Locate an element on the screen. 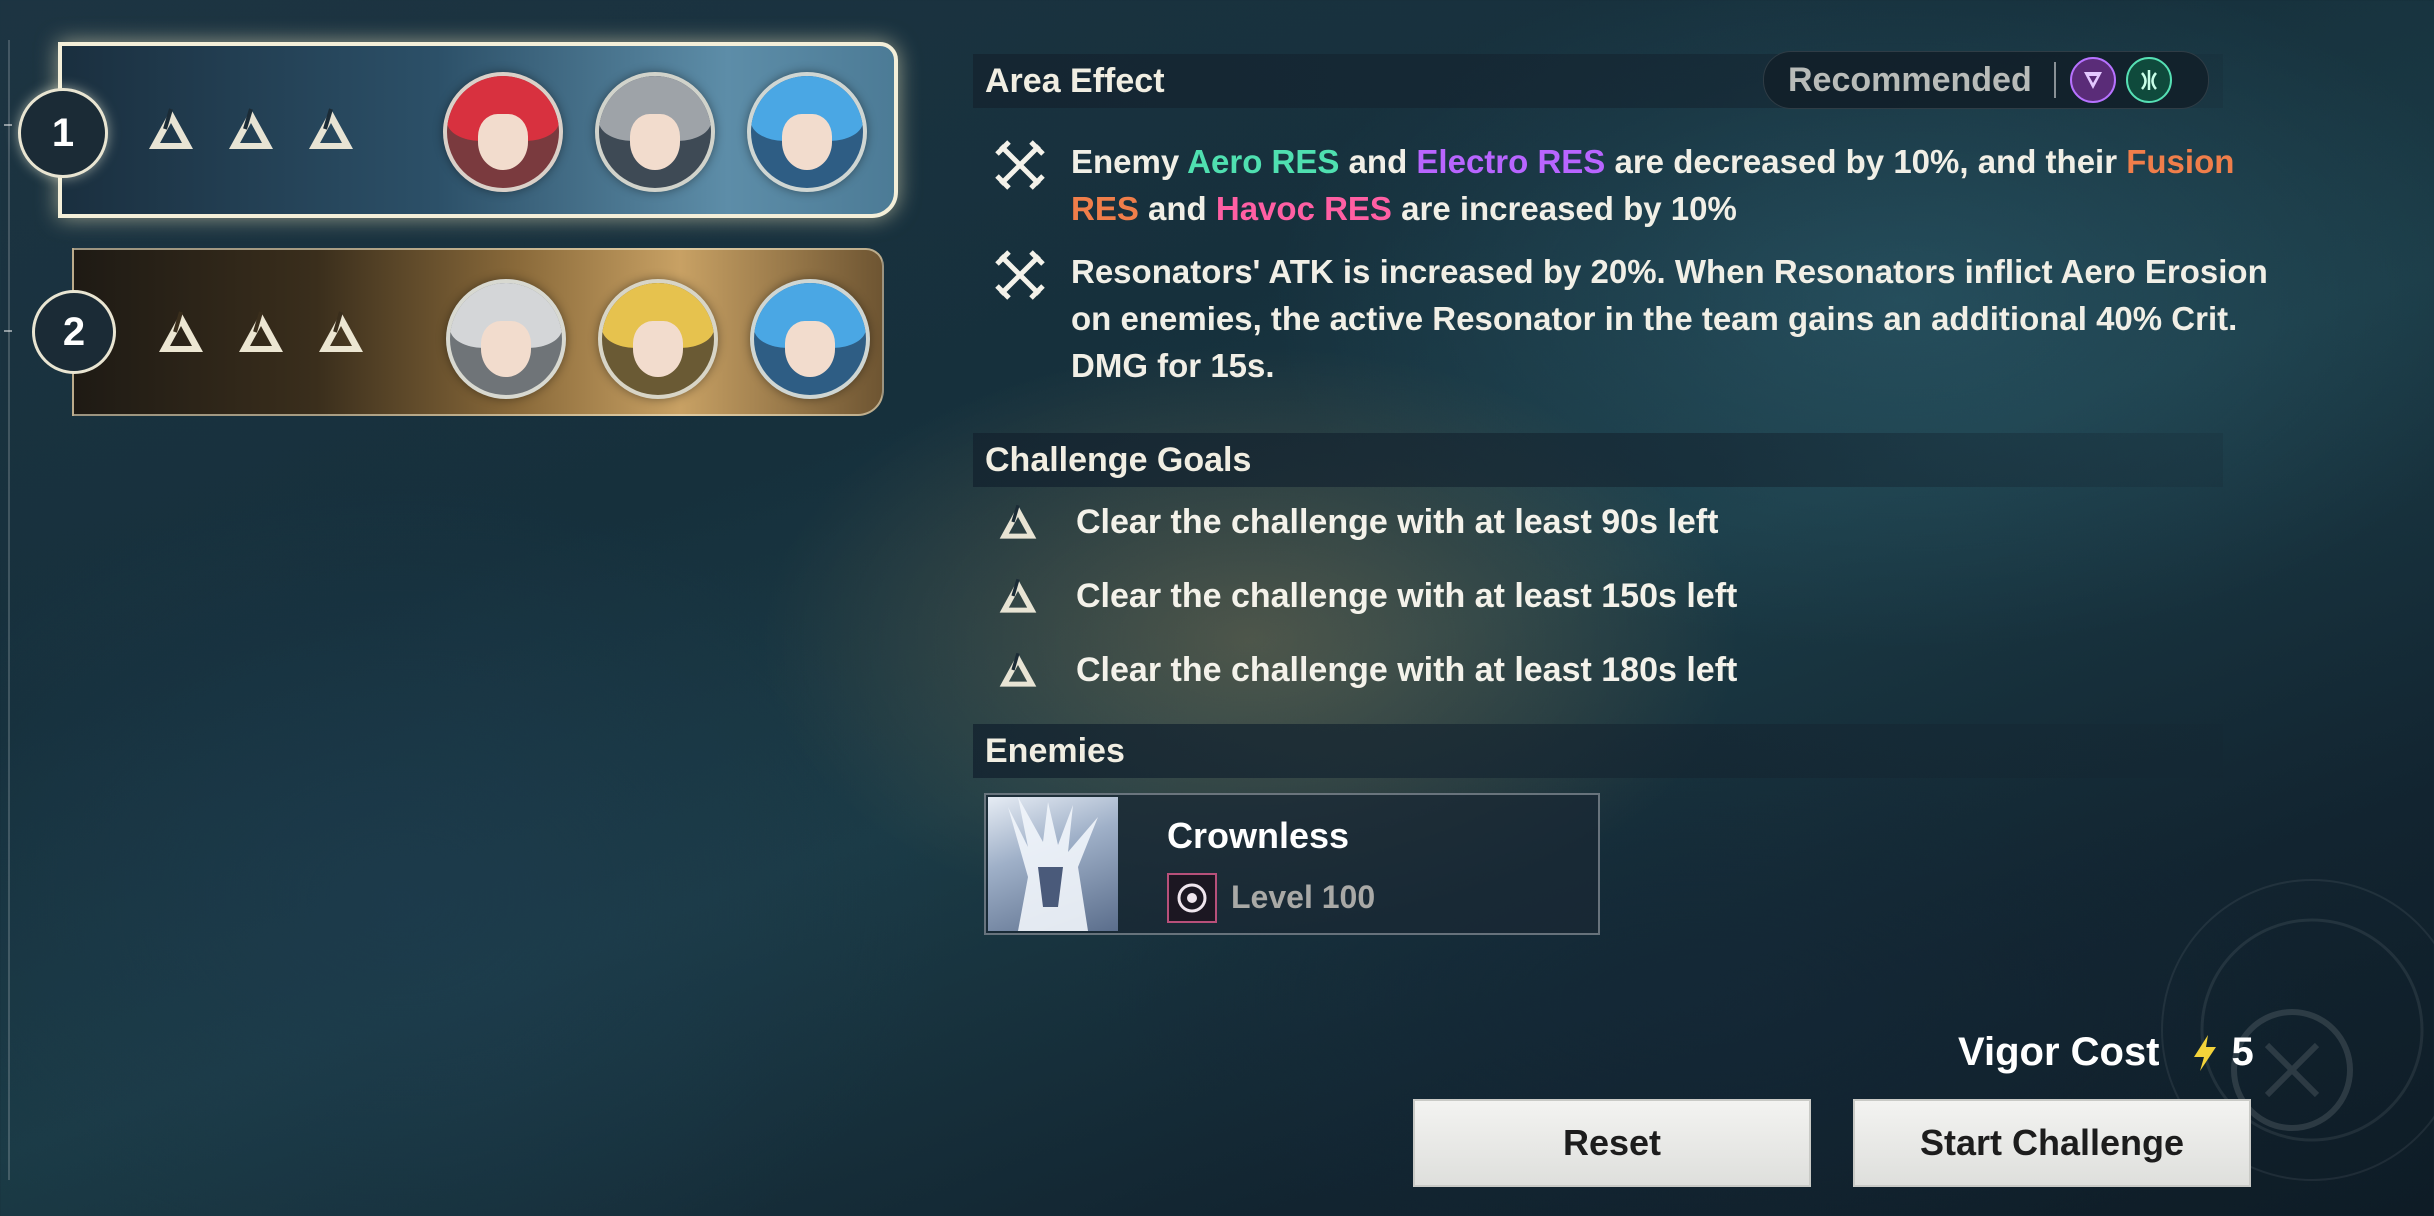 Image resolution: width=2434 pixels, height=1216 pixels. recommended-elements: Recommended is located at coordinates (1986, 80).